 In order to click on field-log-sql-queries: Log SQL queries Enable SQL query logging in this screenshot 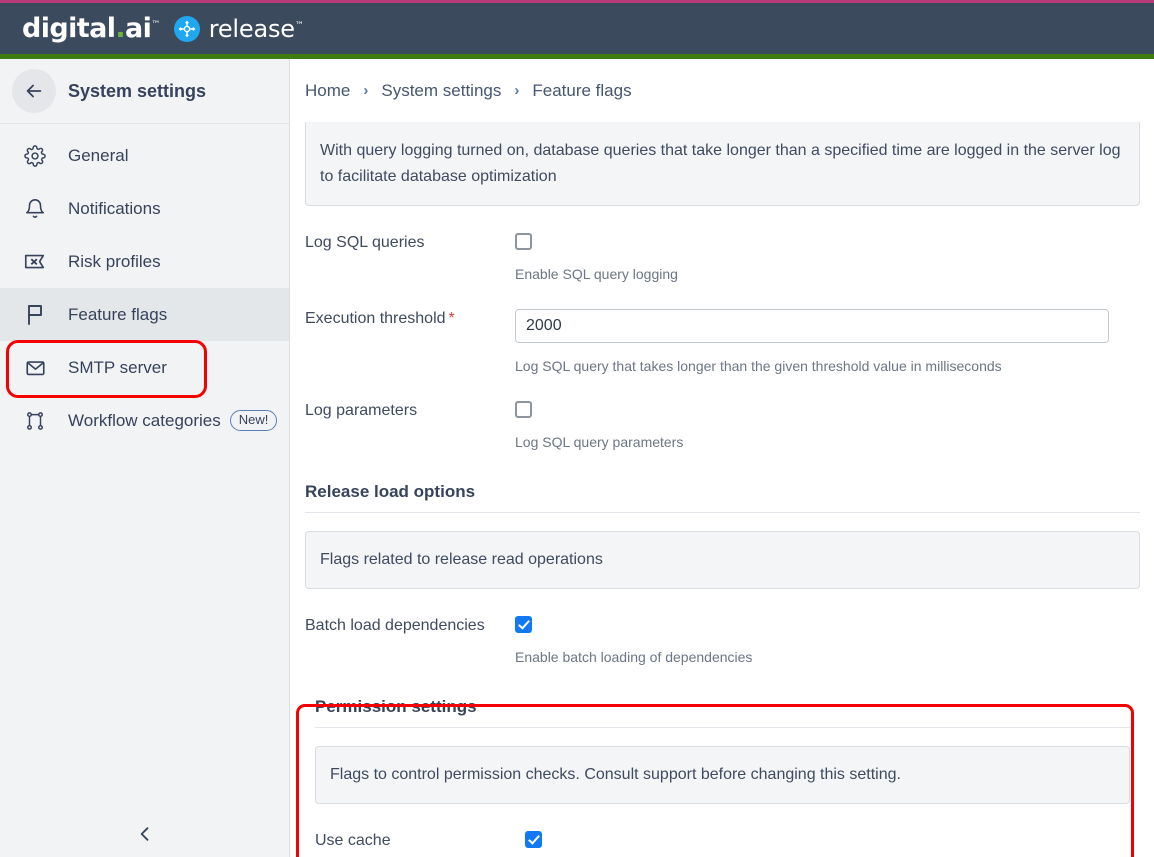, I will do `click(722, 257)`.